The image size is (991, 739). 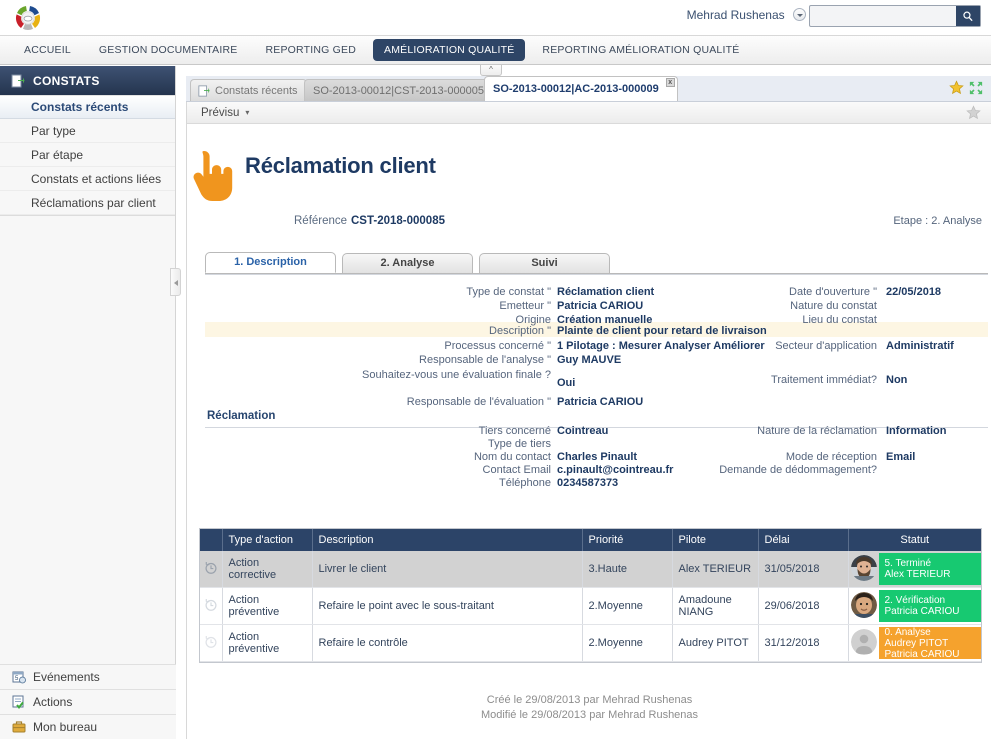 I want to click on sidebar-item-actions: Actions, so click(x=88, y=701).